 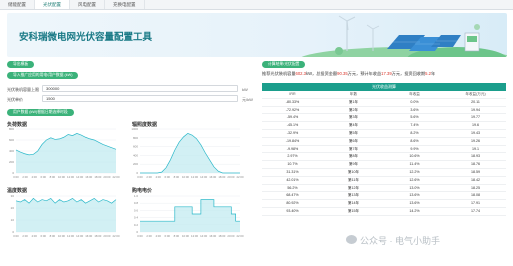 I want to click on table-cell: 7.4%, so click(x=414, y=125).